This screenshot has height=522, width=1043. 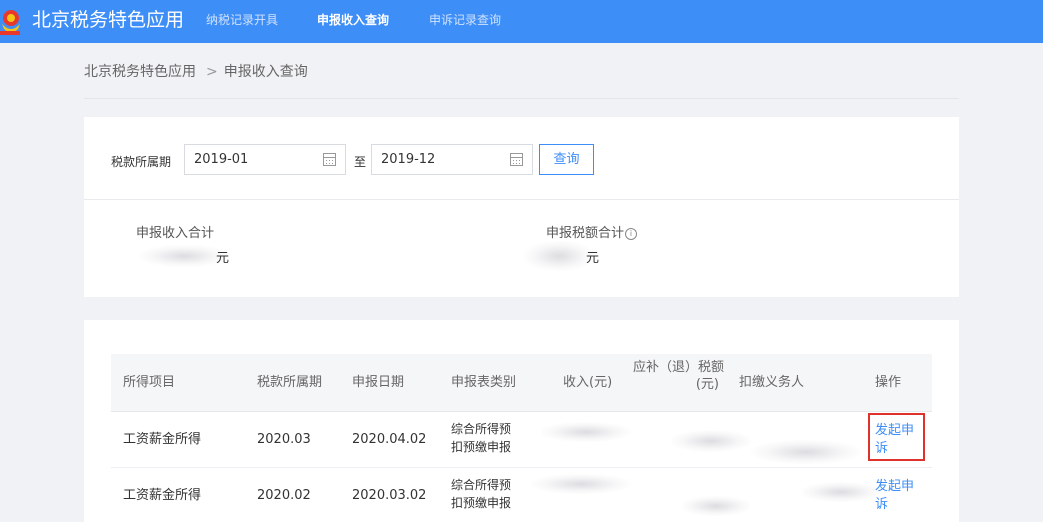 What do you see at coordinates (772, 382) in the screenshot?
I see `header-withholder: 扣缴义务人` at bounding box center [772, 382].